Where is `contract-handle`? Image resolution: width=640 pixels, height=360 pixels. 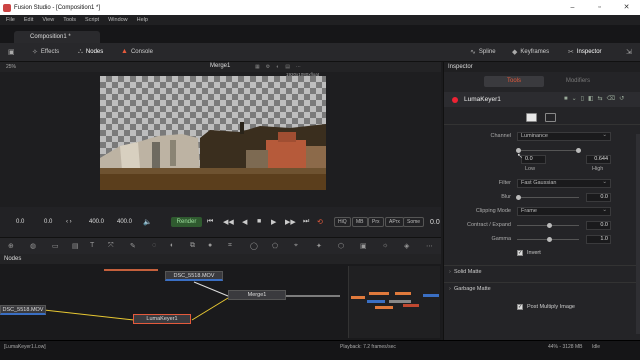 contract-handle is located at coordinates (549, 225).